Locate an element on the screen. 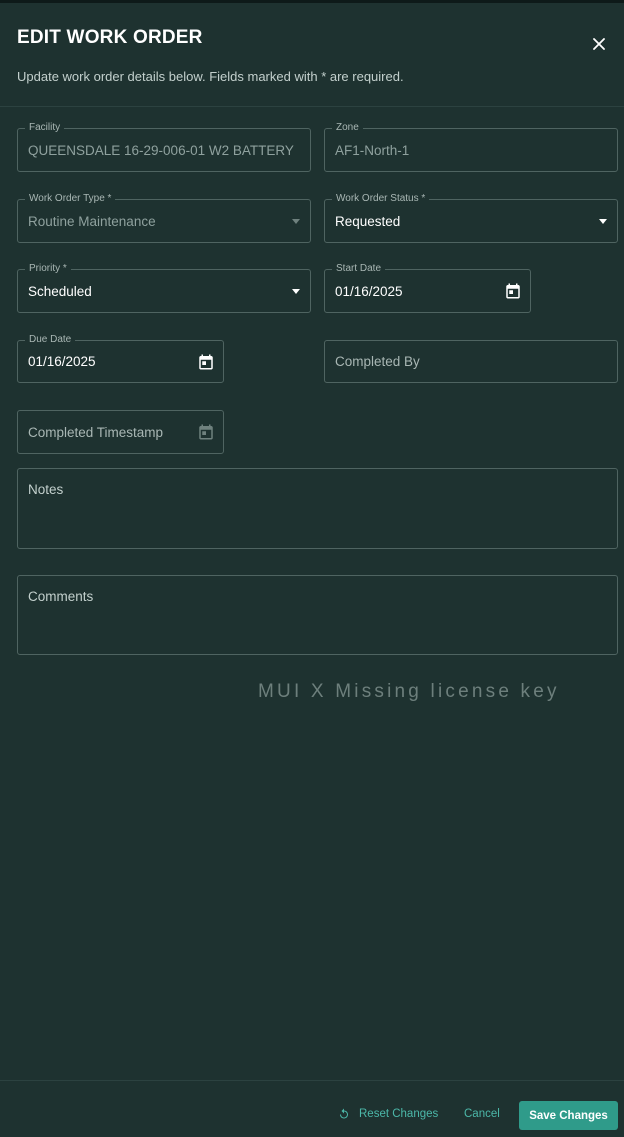 The image size is (624, 1137). priority-value: Scheduled is located at coordinates (60, 291).